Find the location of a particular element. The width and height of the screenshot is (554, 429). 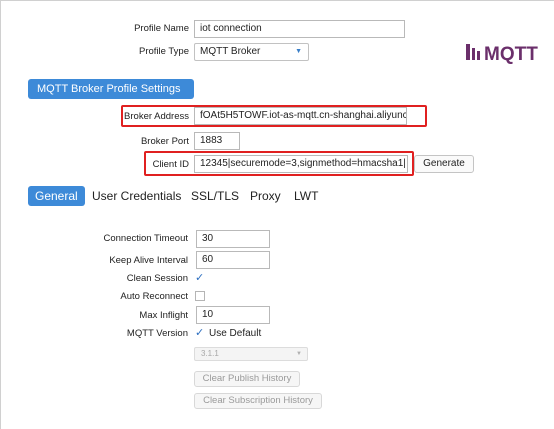

clear-publish-history-button: Clear Publish History is located at coordinates (247, 379).